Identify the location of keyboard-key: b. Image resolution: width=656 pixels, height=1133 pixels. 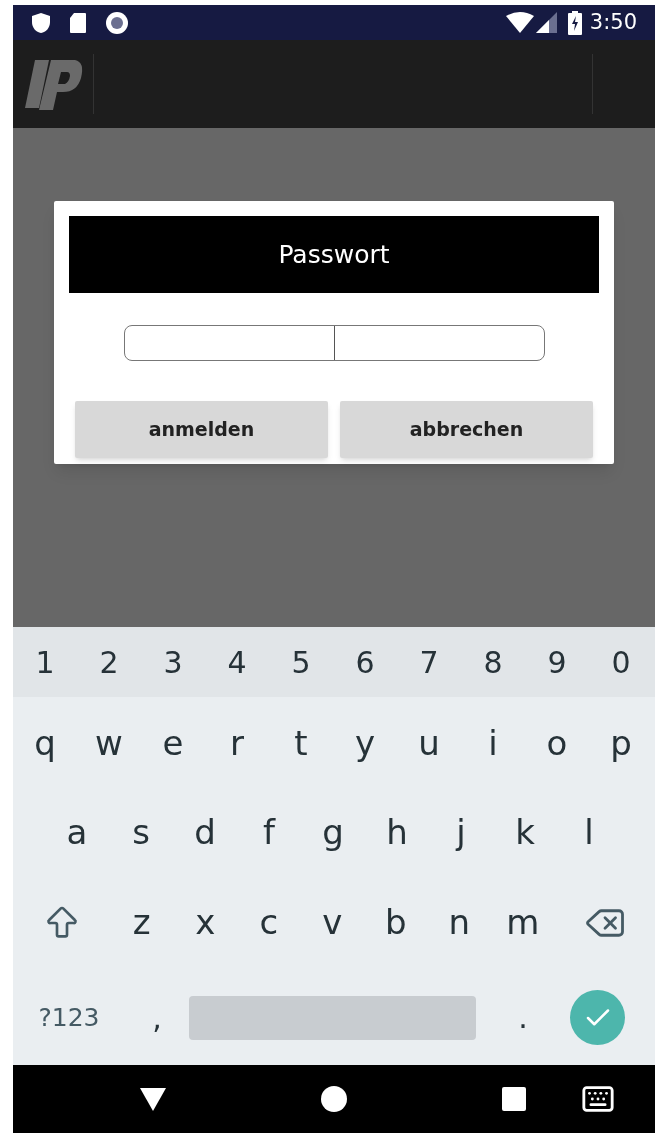
(396, 922).